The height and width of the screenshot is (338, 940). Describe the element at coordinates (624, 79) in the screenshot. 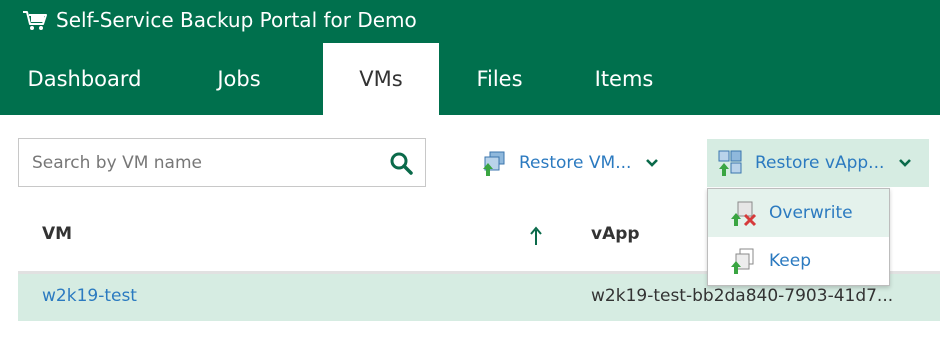

I see `tab-items: Items` at that location.